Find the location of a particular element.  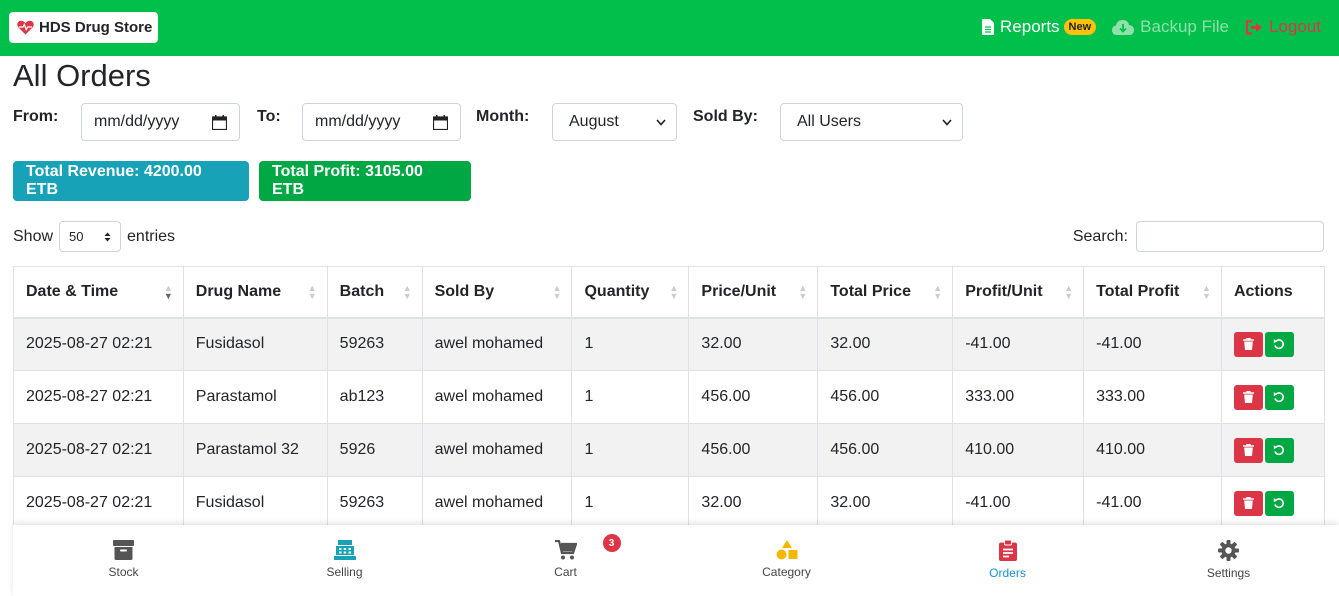

header-label: Batch is located at coordinates (362, 291).